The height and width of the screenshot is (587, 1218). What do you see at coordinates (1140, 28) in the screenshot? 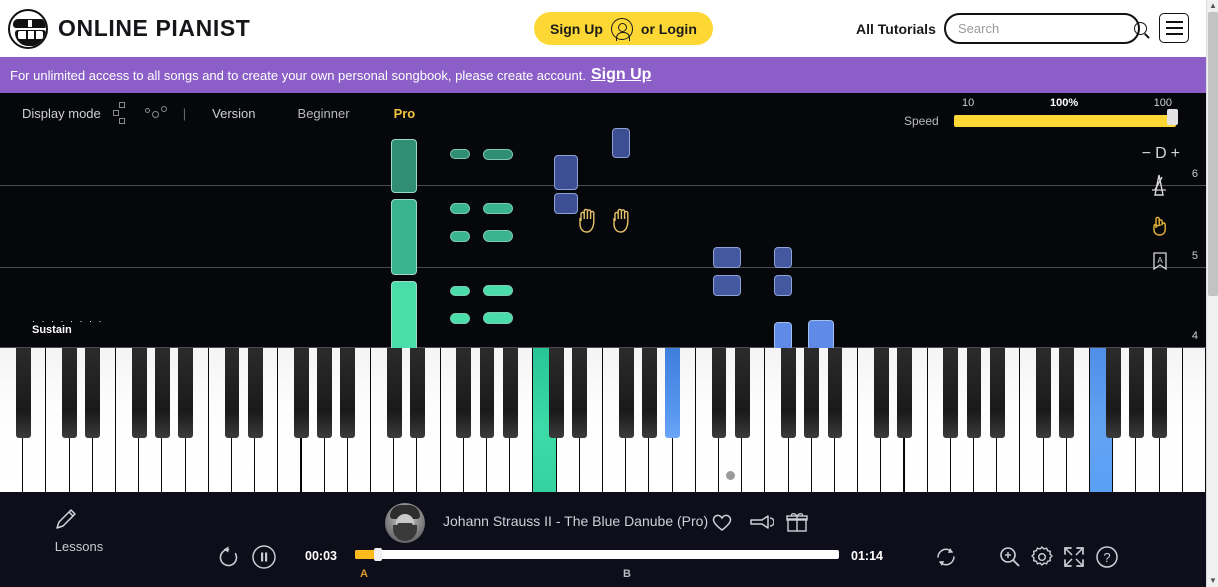
I see `search-icon` at bounding box center [1140, 28].